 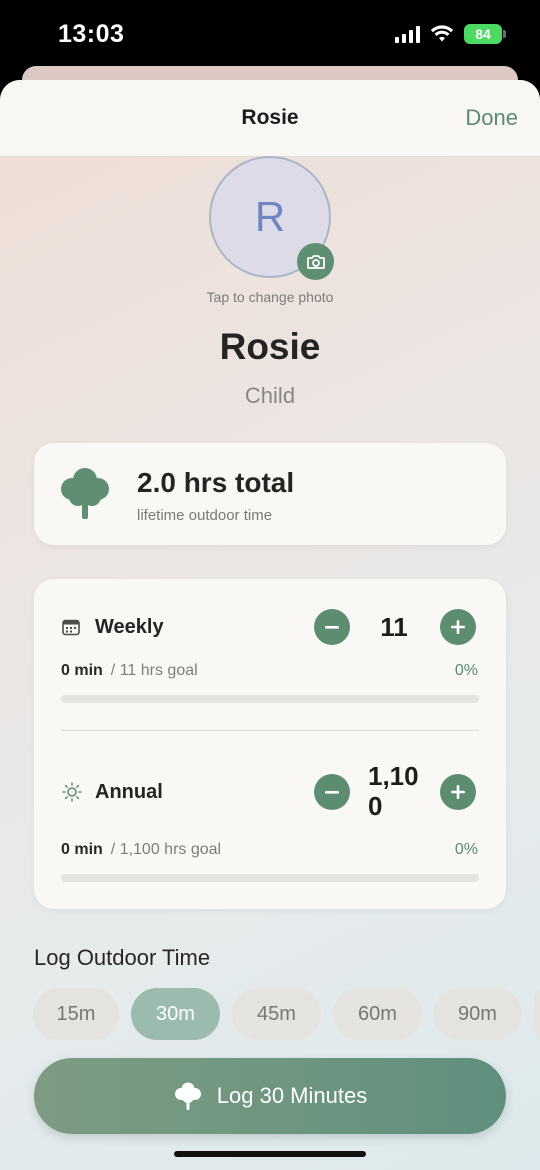 What do you see at coordinates (270, 395) in the screenshot?
I see `profile-role: Child` at bounding box center [270, 395].